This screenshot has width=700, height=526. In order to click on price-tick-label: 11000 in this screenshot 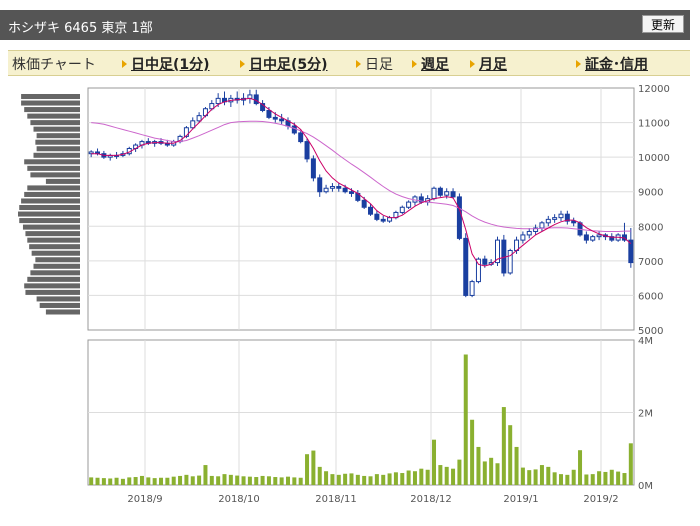, I will do `click(654, 124)`.